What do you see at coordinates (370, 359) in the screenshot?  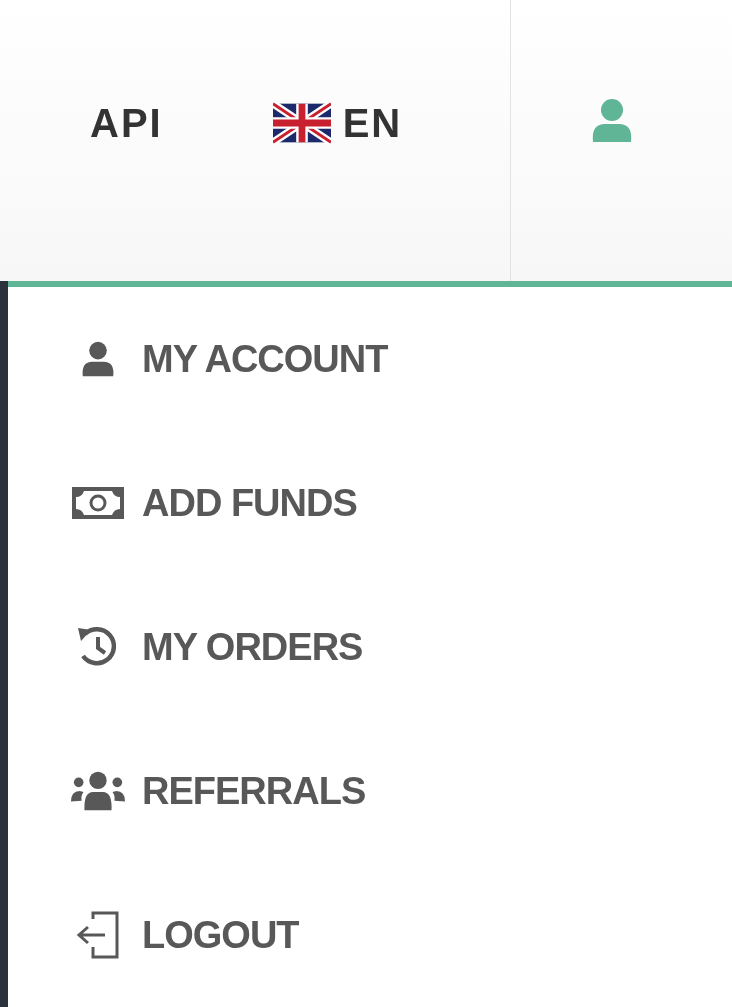 I see `menu-item: MY ACCOUNT` at bounding box center [370, 359].